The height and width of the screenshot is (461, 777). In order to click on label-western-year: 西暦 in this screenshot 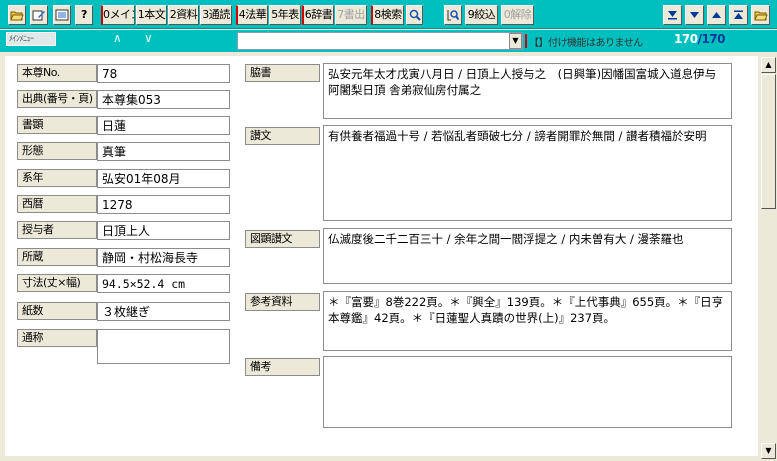, I will do `click(57, 204)`.